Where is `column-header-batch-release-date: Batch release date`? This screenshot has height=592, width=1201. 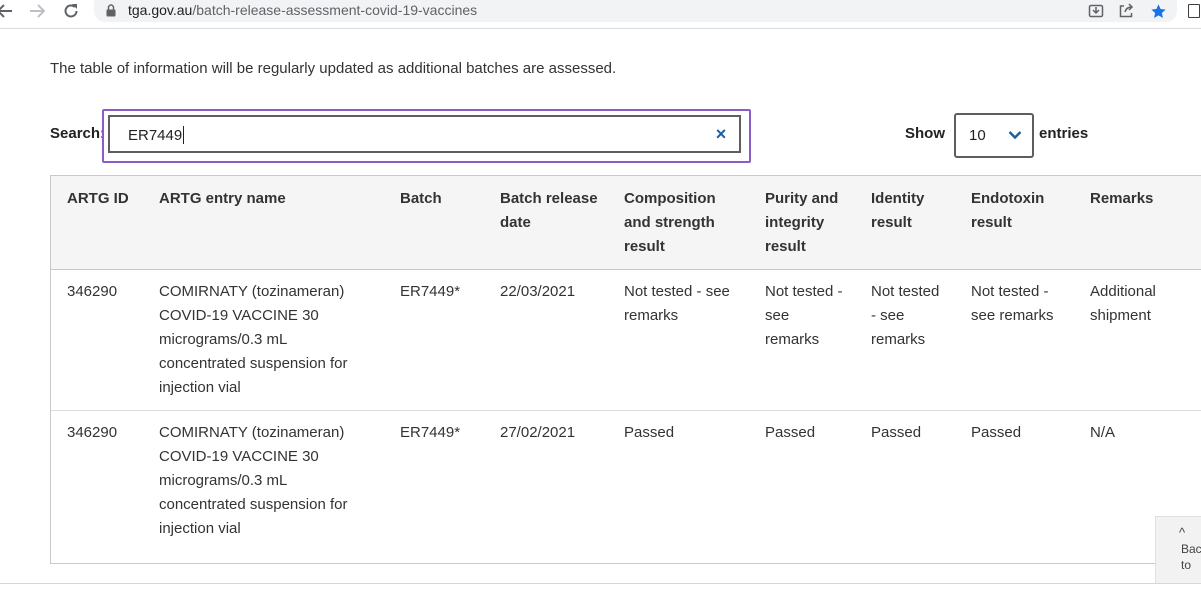
column-header-batch-release-date: Batch release date is located at coordinates (546, 223).